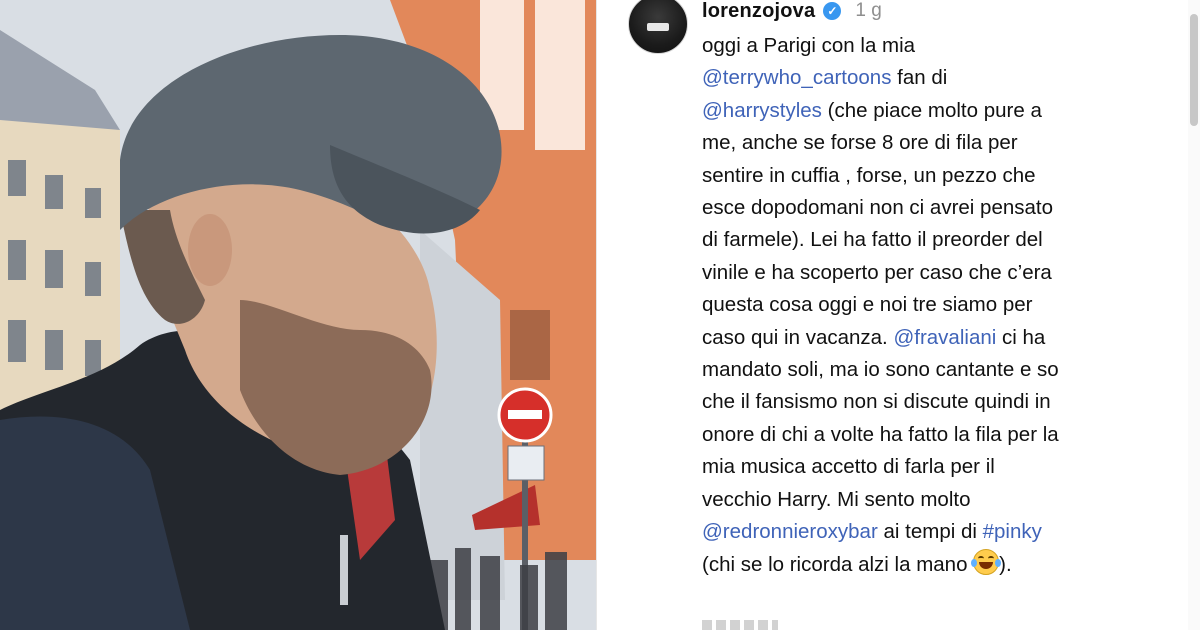  Describe the element at coordinates (1012, 531) in the screenshot. I see `hashtag-link: #pinky` at that location.